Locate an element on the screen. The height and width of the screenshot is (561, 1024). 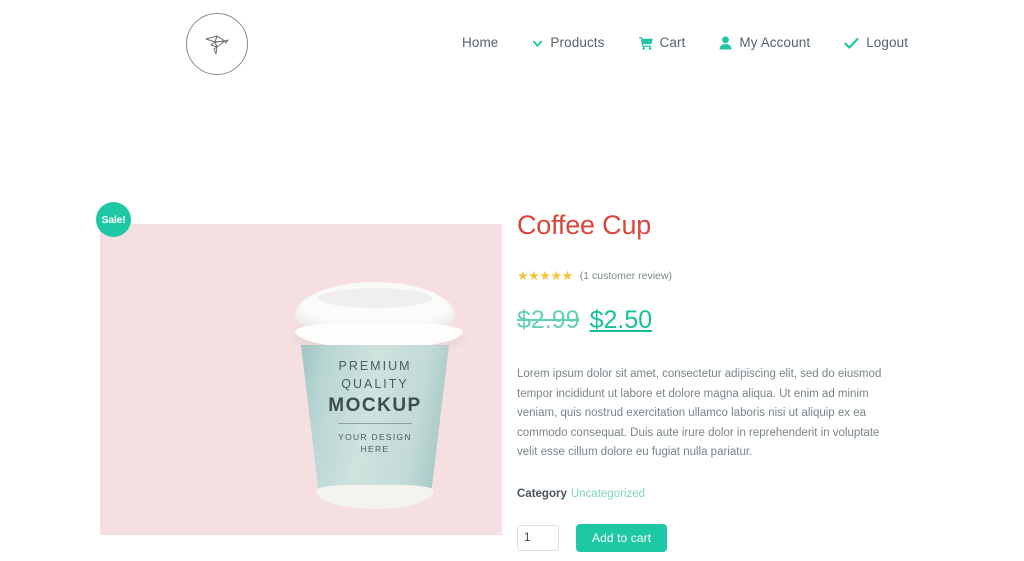
cup-text-line-1: PREMIUM is located at coordinates (375, 366).